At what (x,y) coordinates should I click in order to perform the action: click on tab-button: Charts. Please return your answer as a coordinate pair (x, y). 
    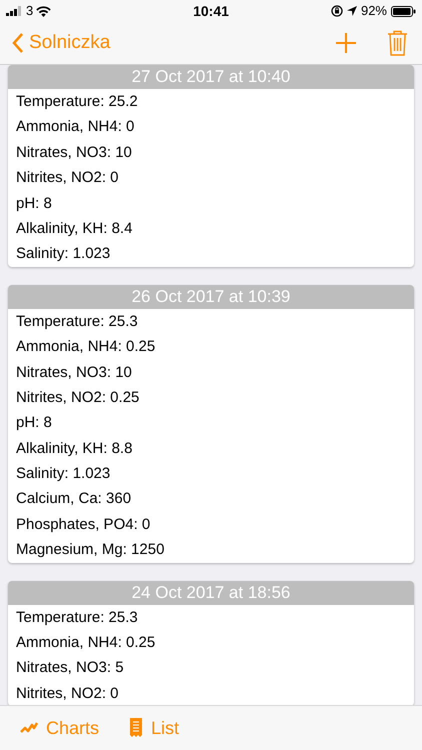
    Looking at the image, I should click on (60, 728).